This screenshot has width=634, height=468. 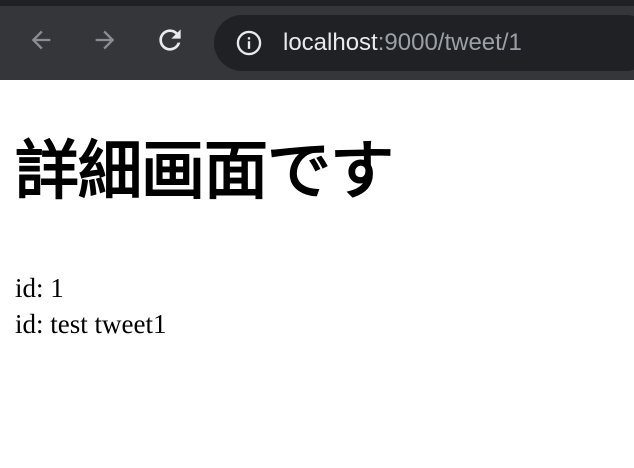 I want to click on arrow-right-icon, so click(x=105, y=40).